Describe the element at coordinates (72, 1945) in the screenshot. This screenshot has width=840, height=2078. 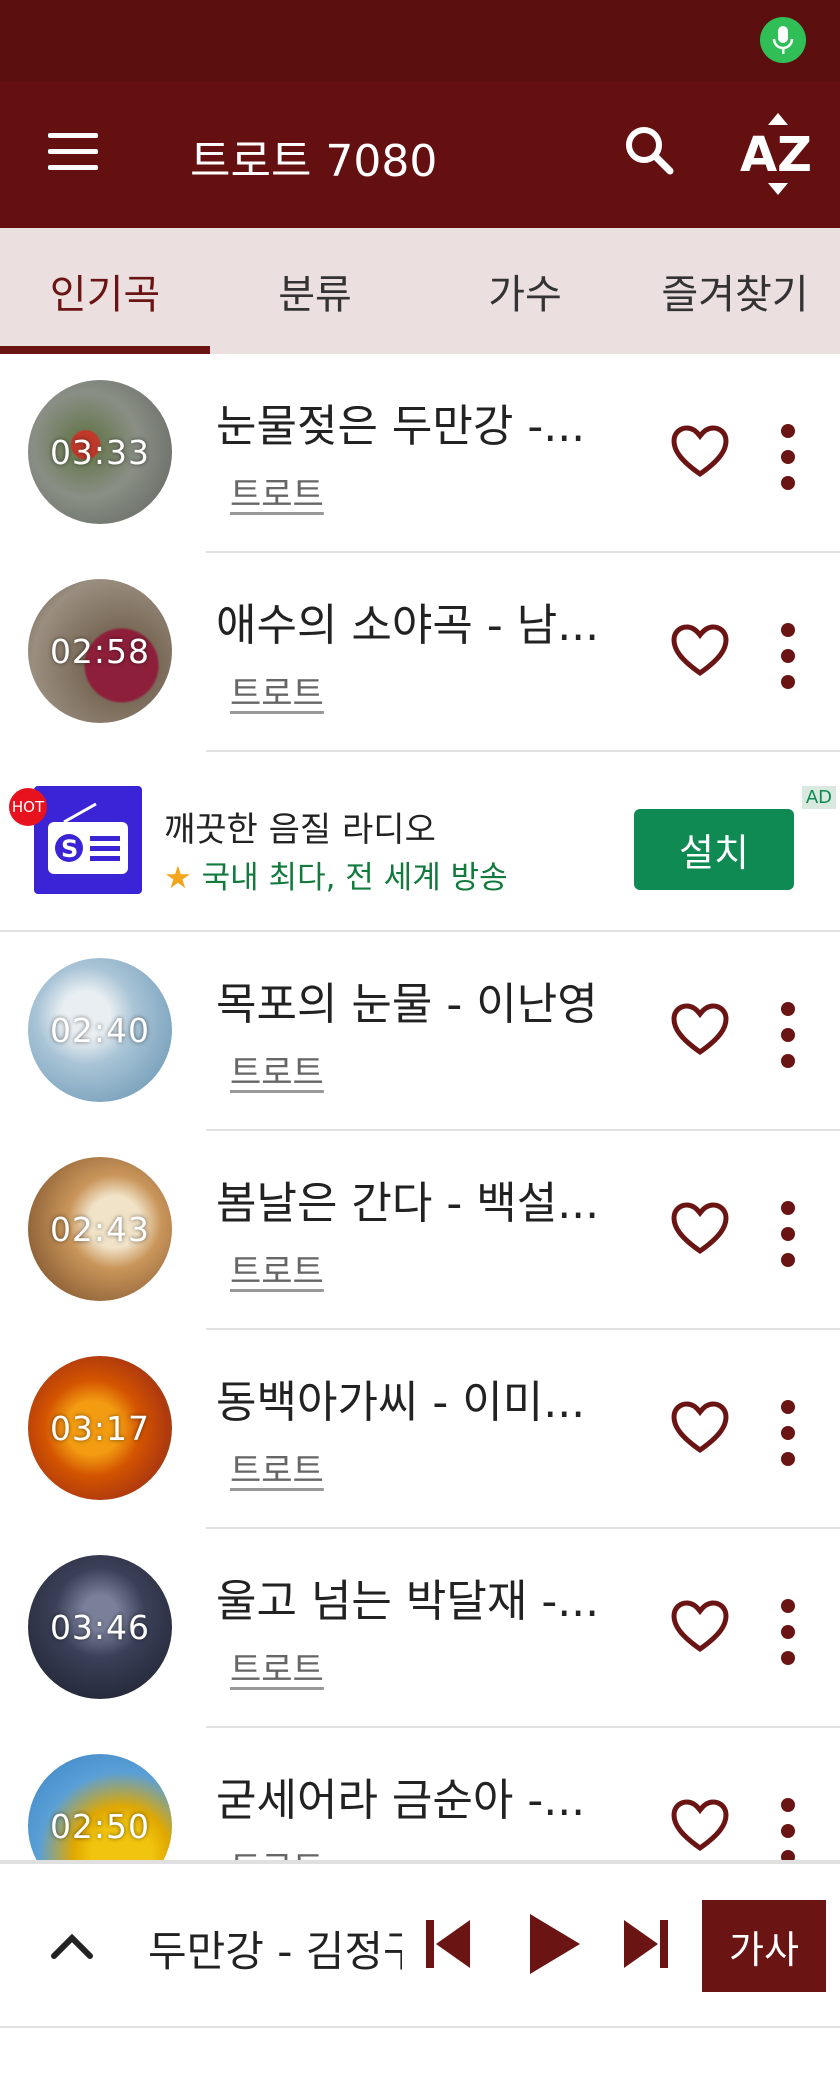
I see `chevron-up-icon` at that location.